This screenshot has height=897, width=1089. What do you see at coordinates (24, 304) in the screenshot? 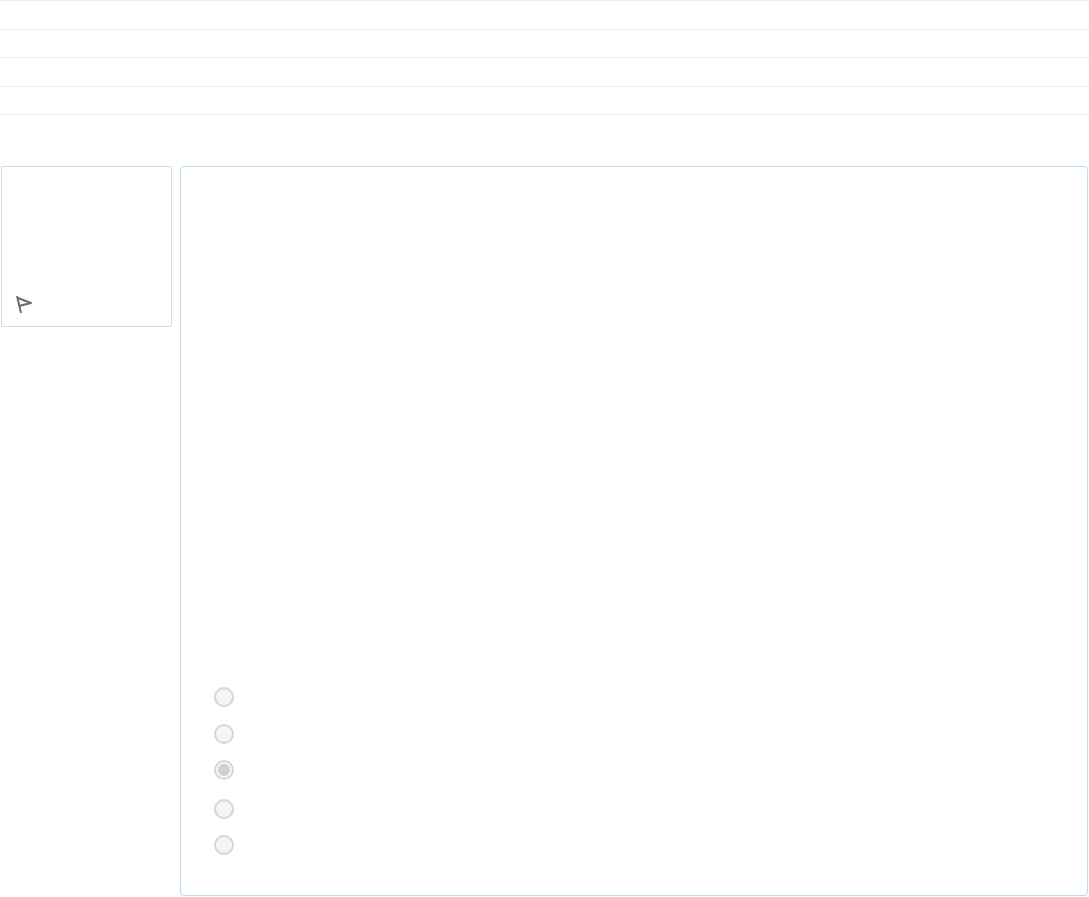
I see `flag-icon` at bounding box center [24, 304].